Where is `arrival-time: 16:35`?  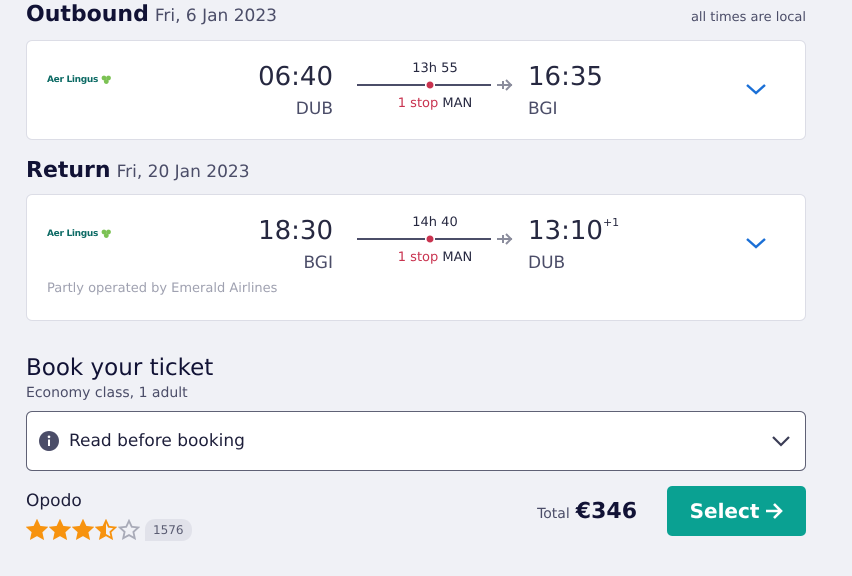 arrival-time: 16:35 is located at coordinates (565, 77).